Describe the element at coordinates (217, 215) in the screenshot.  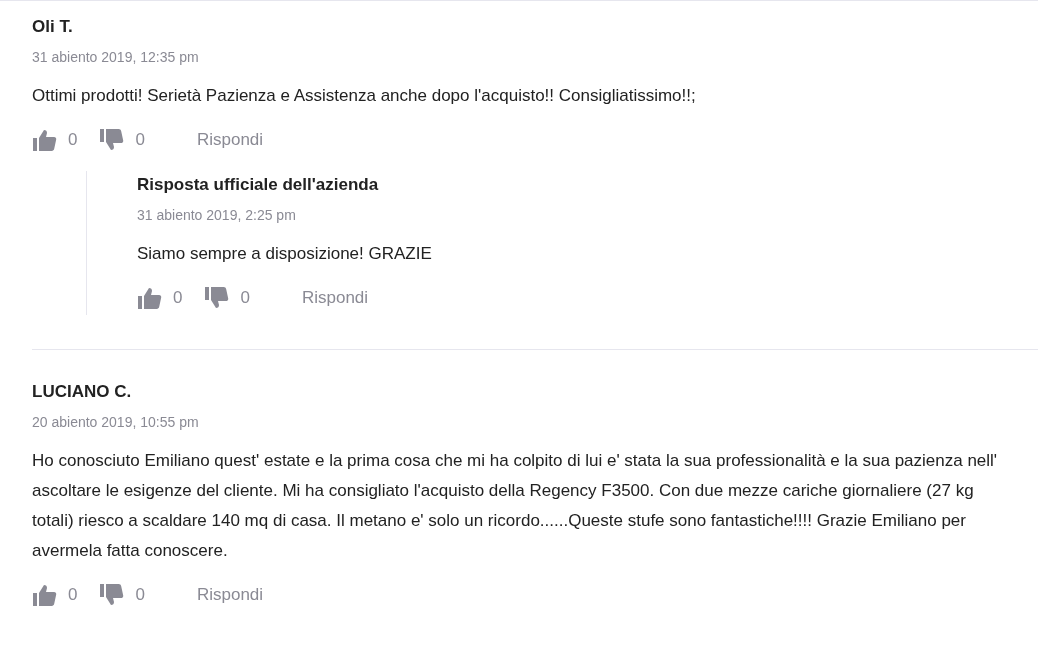
I see `comment-date: 31 abiento 2019, 2:25 pm` at that location.